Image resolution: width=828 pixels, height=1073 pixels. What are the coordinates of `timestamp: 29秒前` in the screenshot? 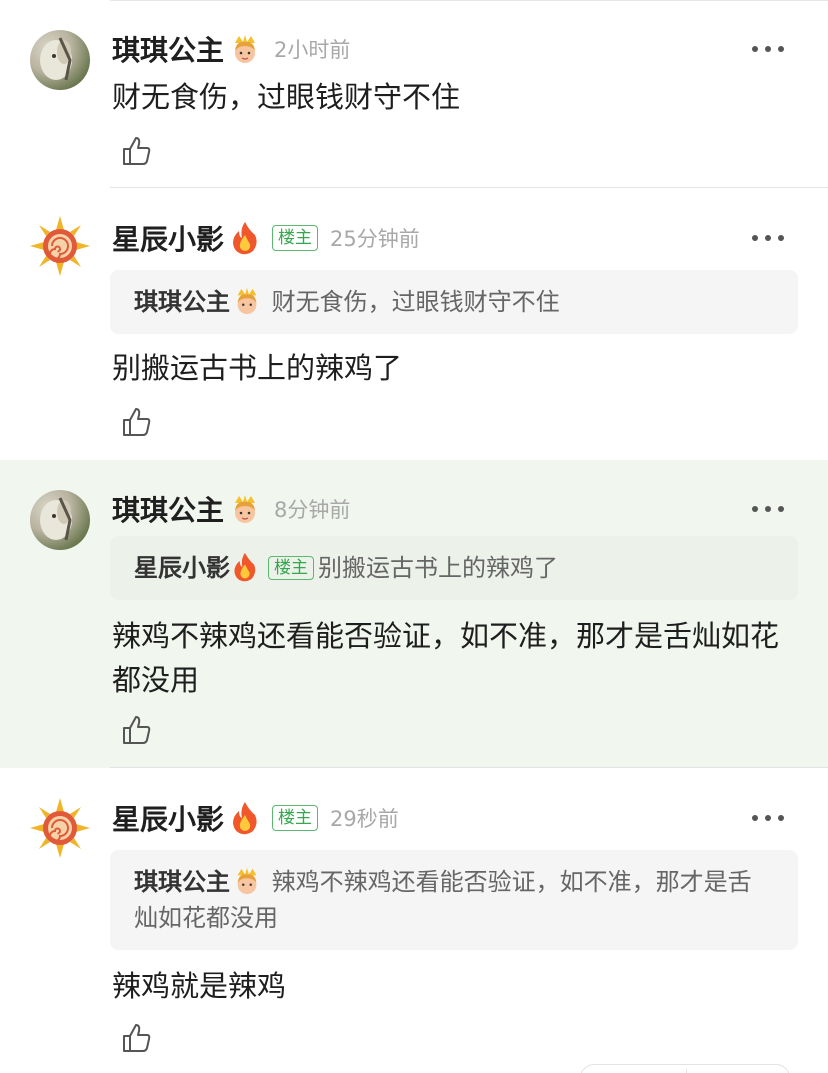 It's located at (364, 819).